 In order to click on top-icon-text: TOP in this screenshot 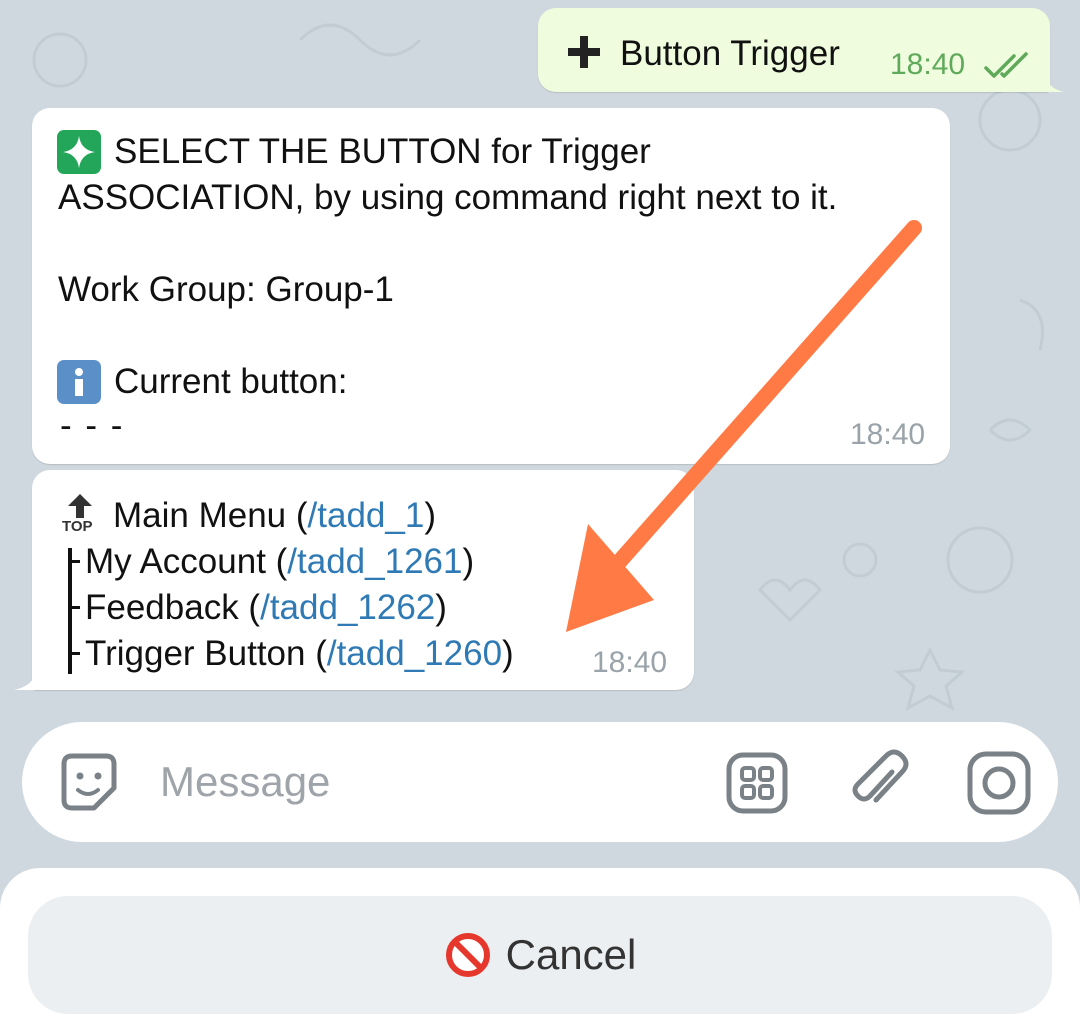, I will do `click(77, 526)`.